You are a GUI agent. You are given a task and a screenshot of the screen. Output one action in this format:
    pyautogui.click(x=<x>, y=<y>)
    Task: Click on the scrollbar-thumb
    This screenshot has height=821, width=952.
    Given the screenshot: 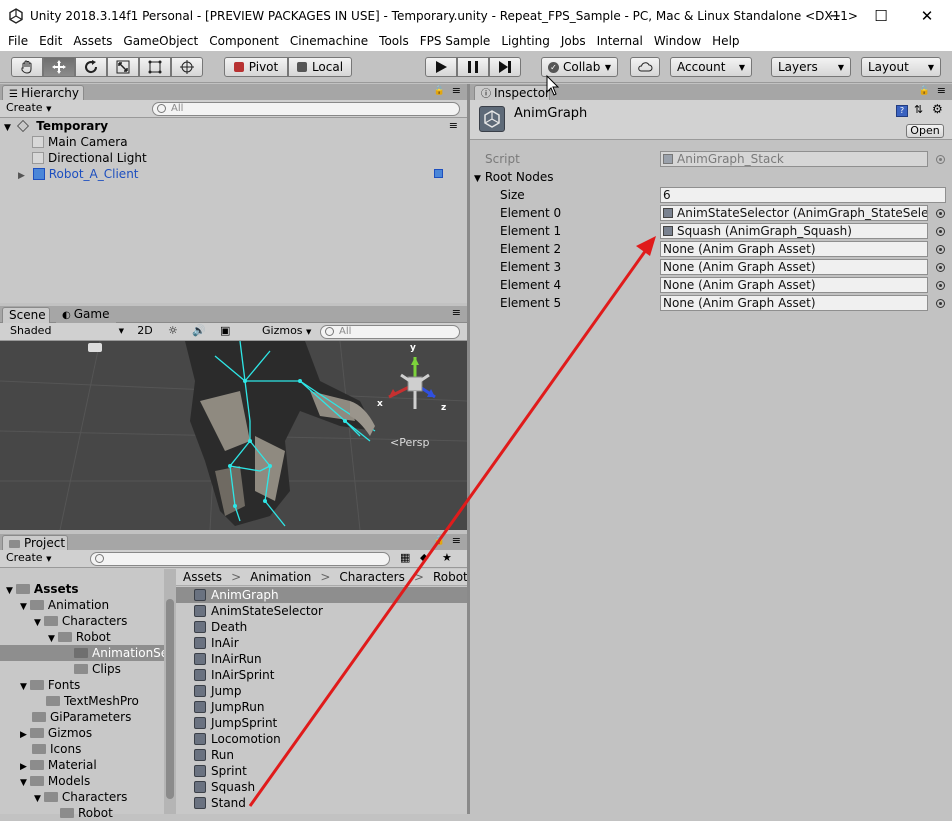 What is the action you would take?
    pyautogui.click(x=170, y=699)
    